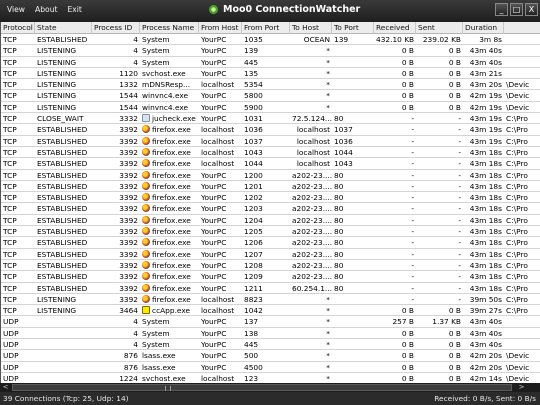 Image resolution: width=540 pixels, height=405 pixels. What do you see at coordinates (270, 334) in the screenshot?
I see `table-row: UDP 4 System YourPC 138 * 0 B 0 B 43m 40s` at bounding box center [270, 334].